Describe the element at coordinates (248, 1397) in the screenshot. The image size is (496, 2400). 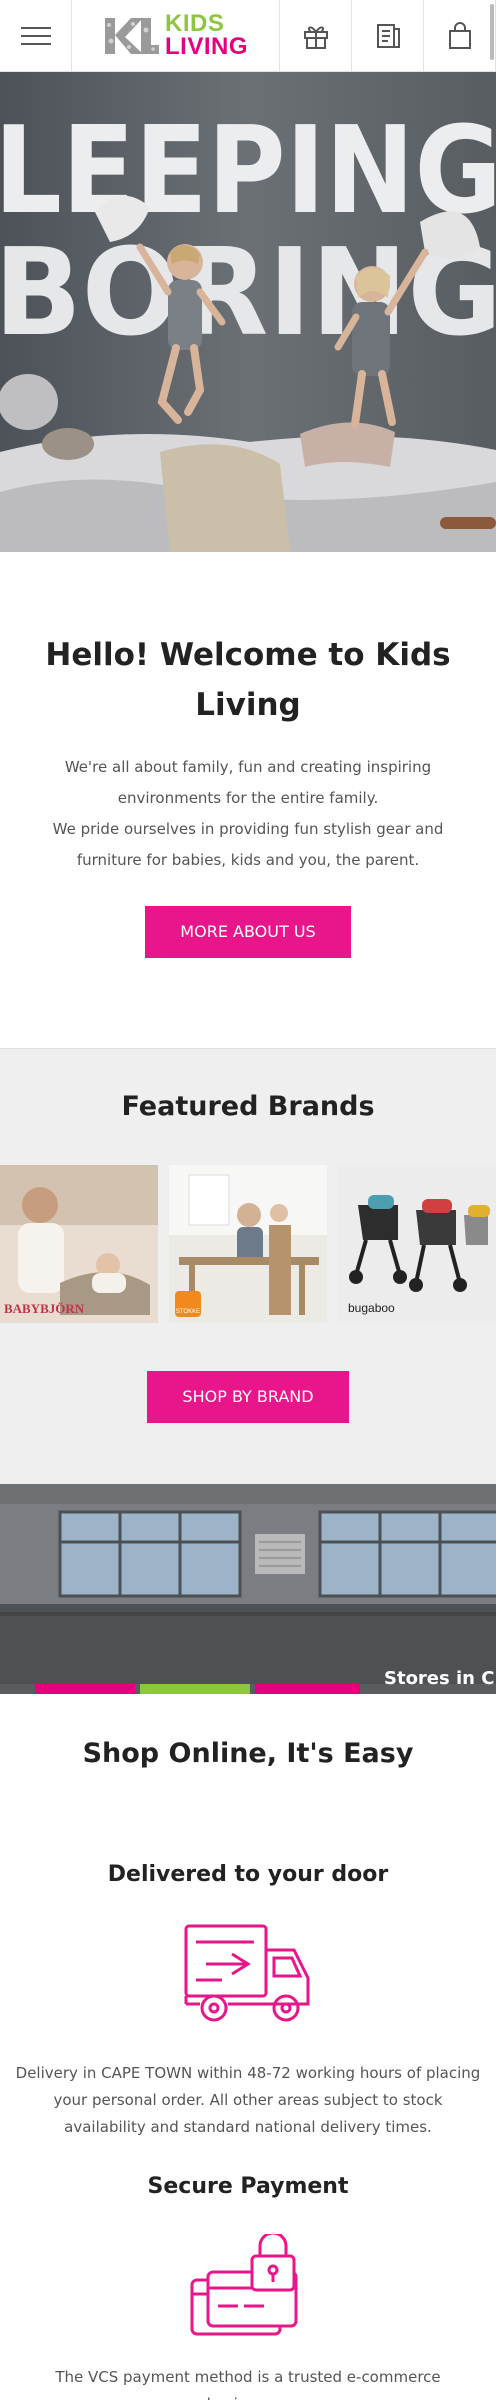
I see `shop-by-brand-button: SHOP BY BRAND` at that location.